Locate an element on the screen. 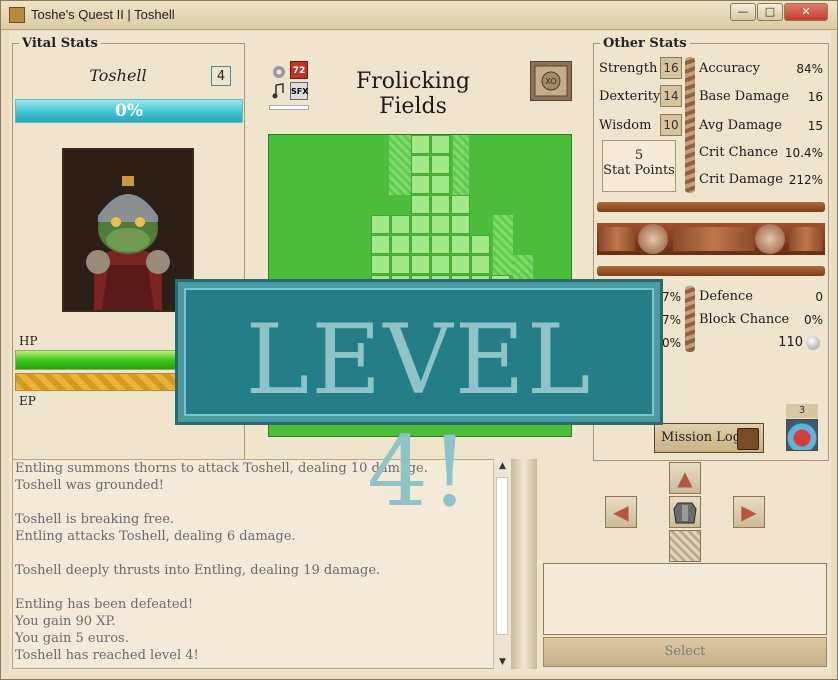 The image size is (838, 680). map-button: XO is located at coordinates (551, 81).